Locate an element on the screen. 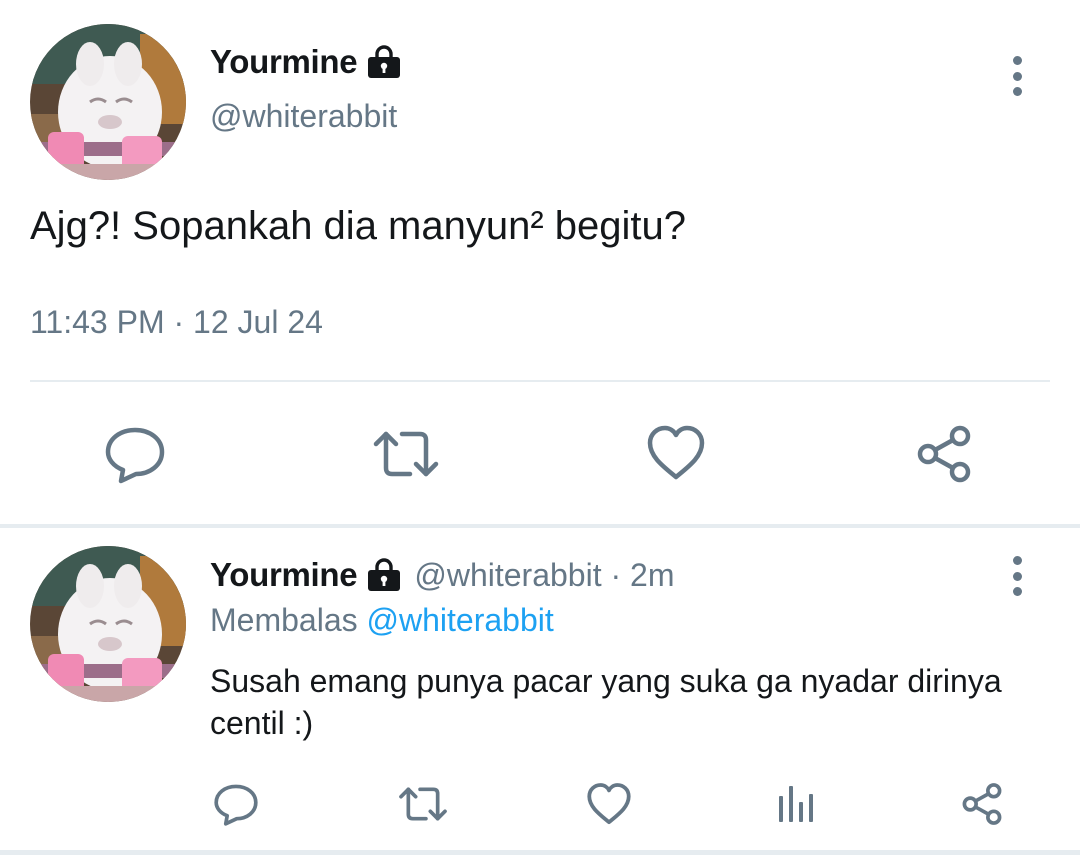  author-row: Yourmine is located at coordinates (306, 62).